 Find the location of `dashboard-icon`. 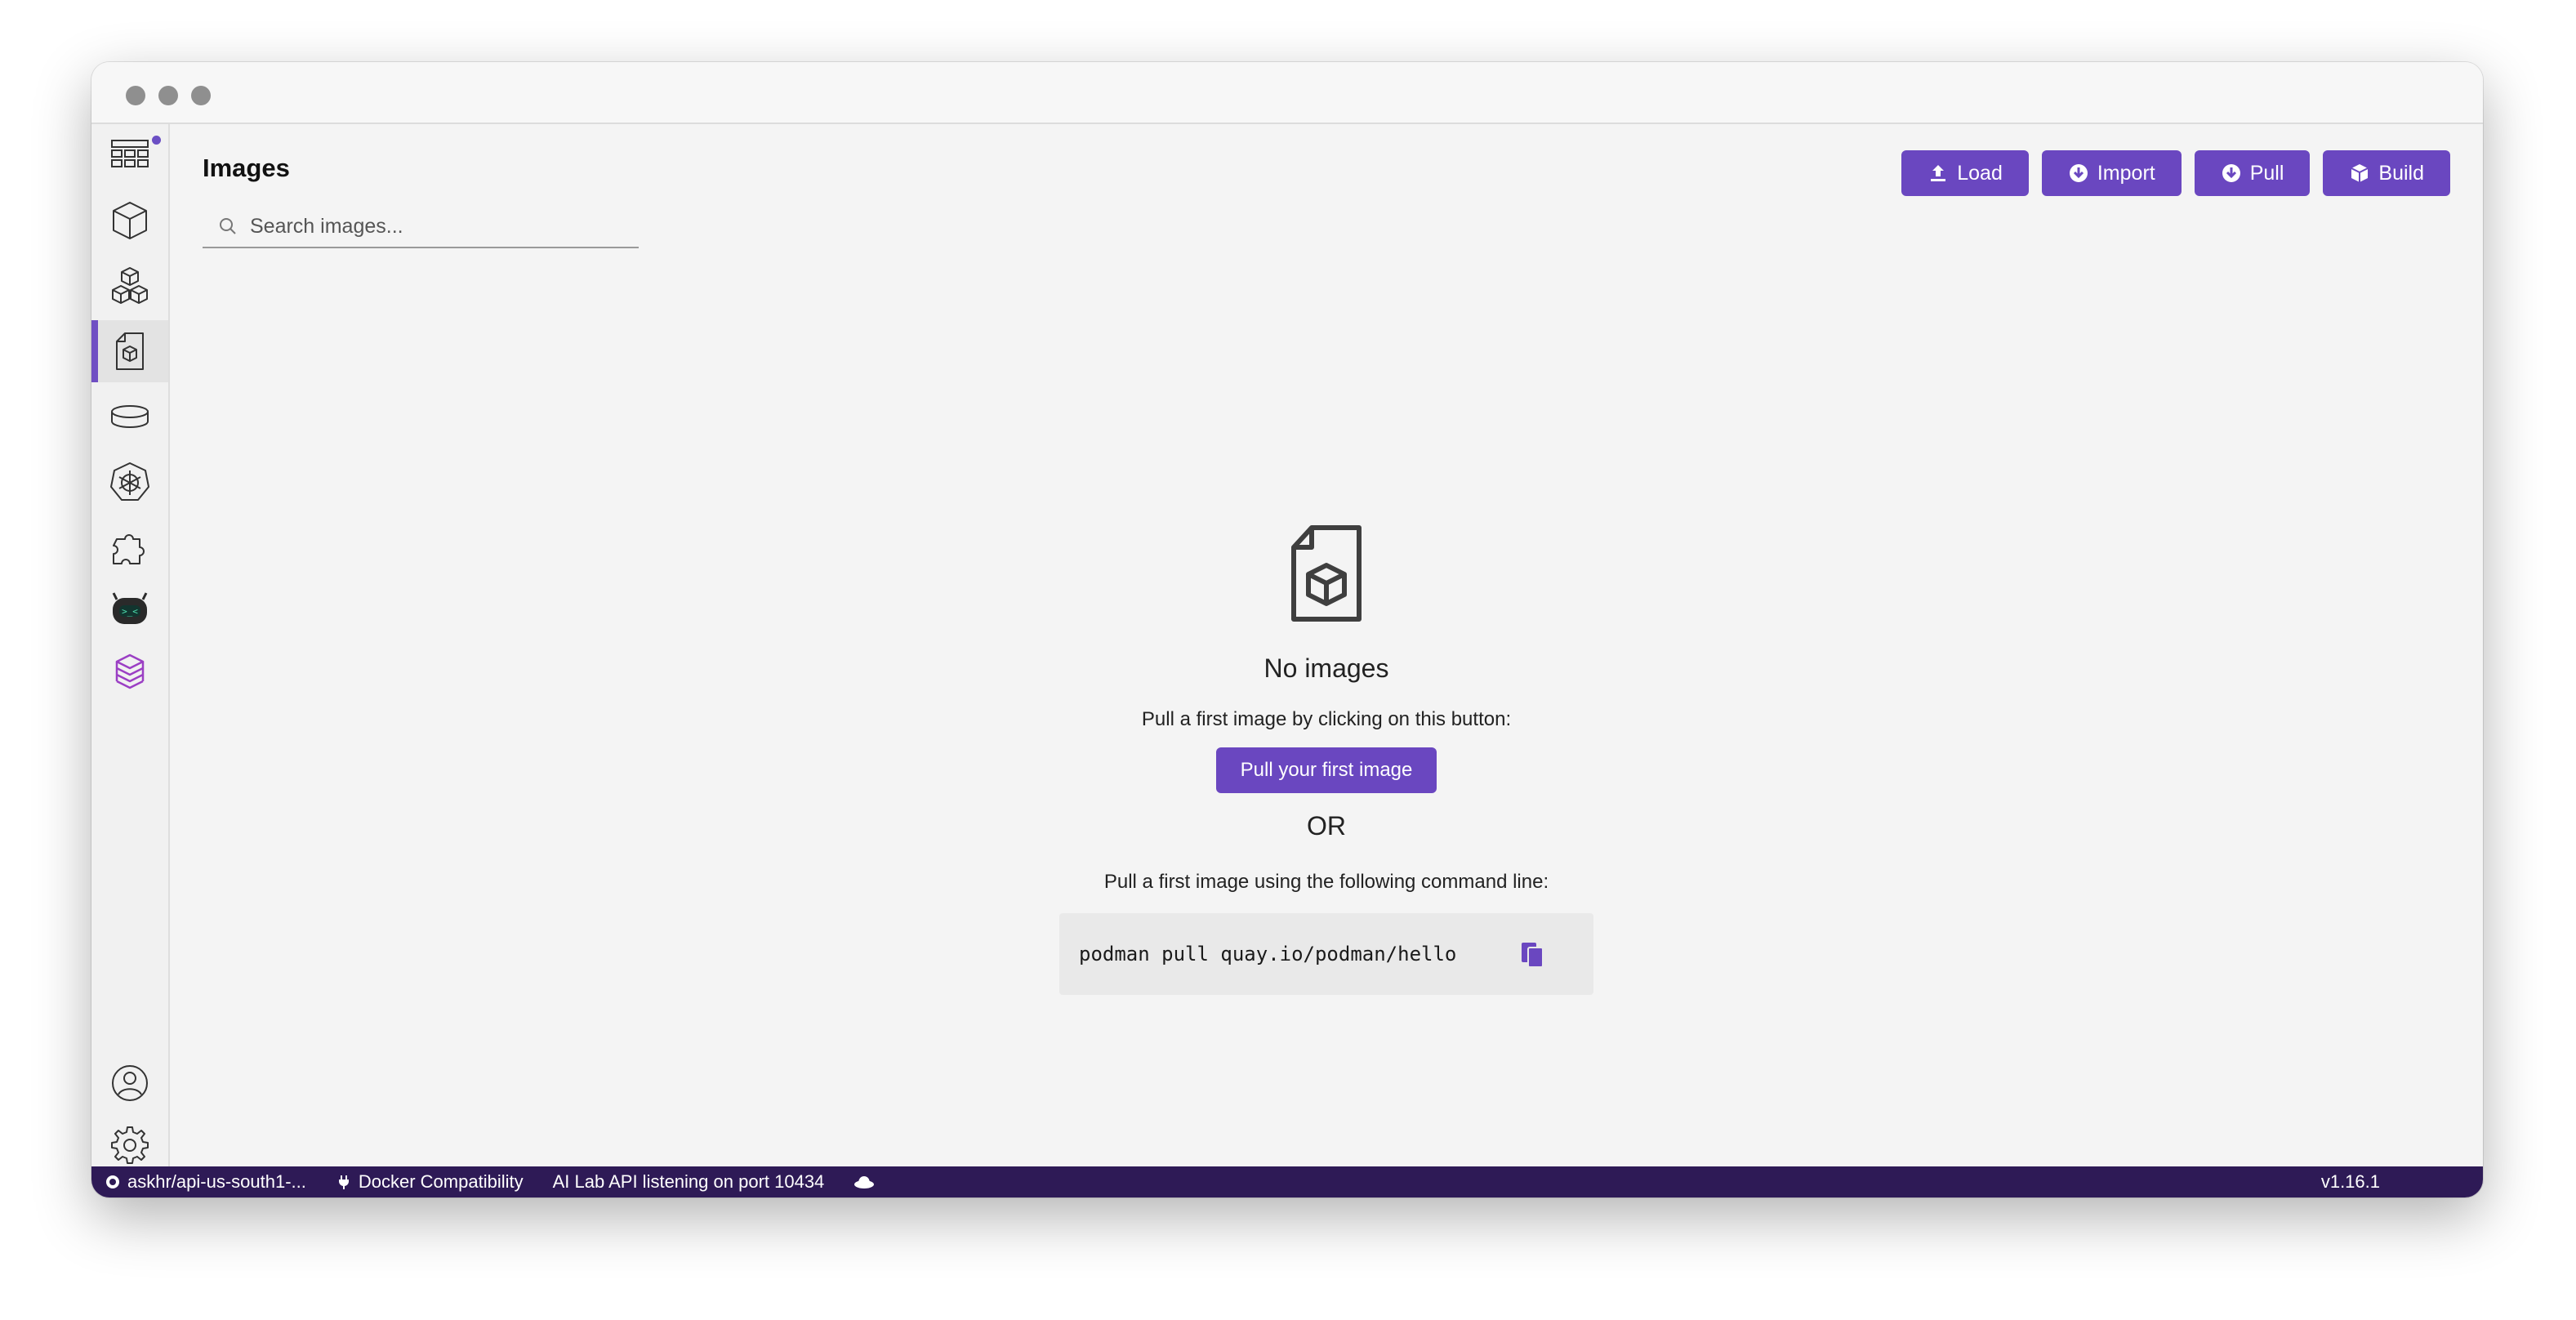

dashboard-icon is located at coordinates (130, 153).